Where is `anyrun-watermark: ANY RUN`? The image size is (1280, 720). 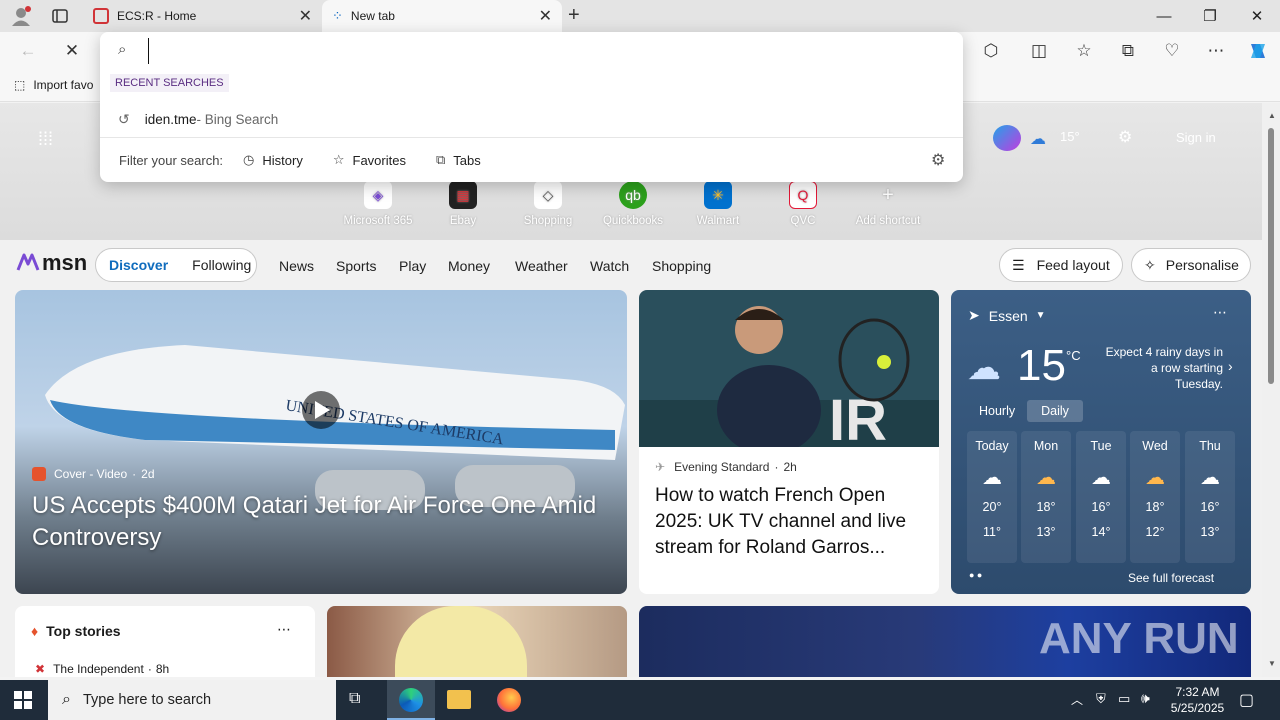
anyrun-watermark: ANY RUN is located at coordinates (1139, 638).